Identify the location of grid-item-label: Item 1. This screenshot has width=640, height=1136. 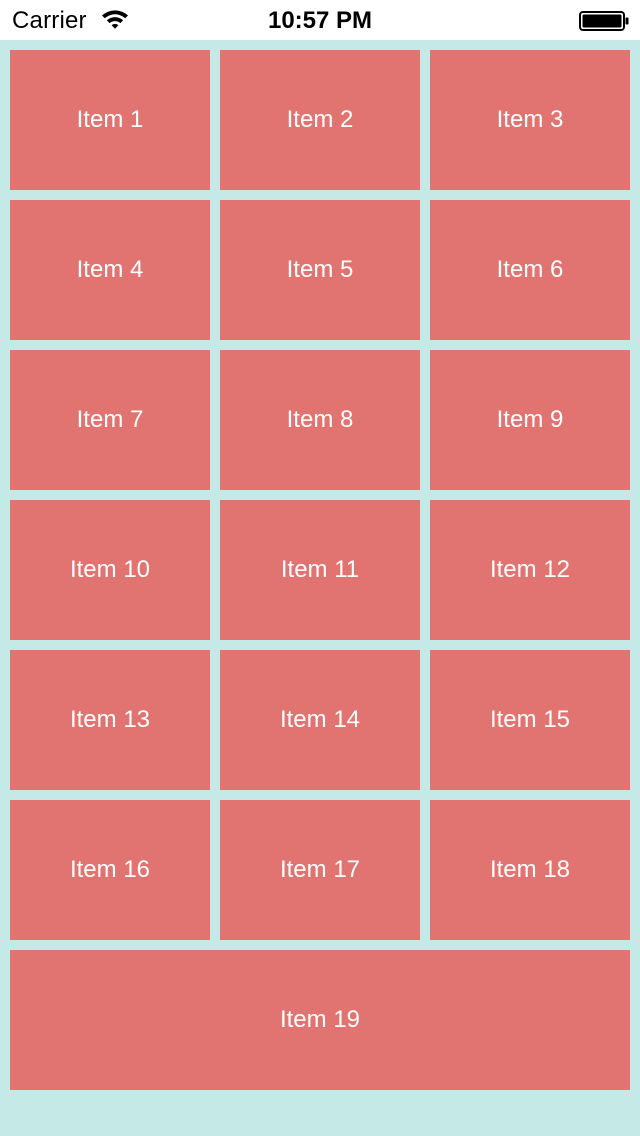
(110, 119).